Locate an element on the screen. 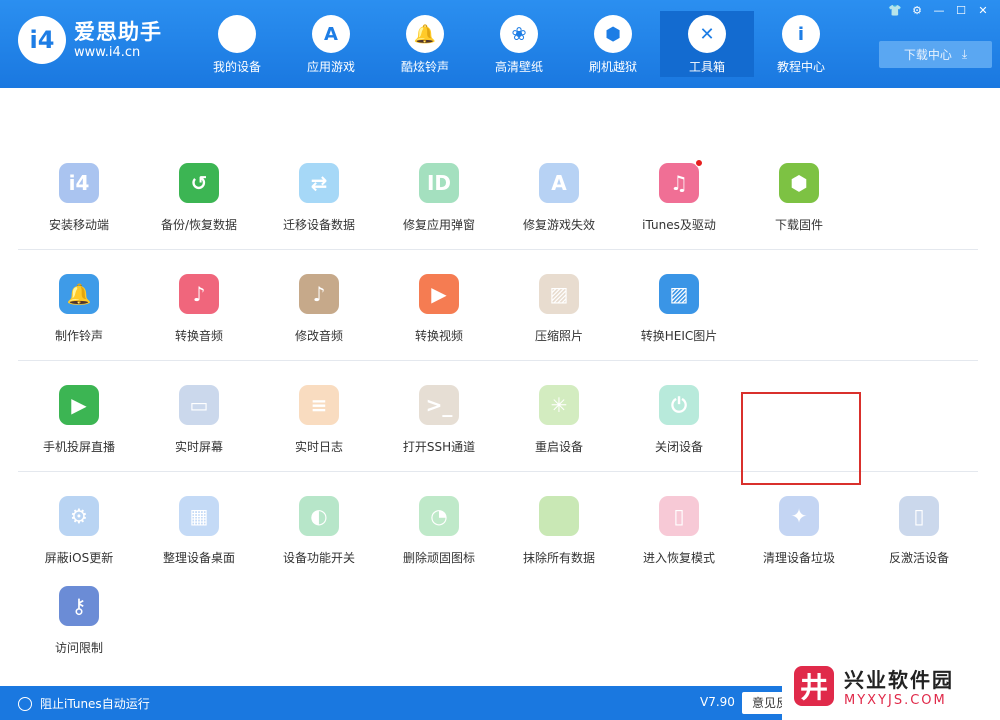  tool-label: 重启设备 is located at coordinates (558, 447).